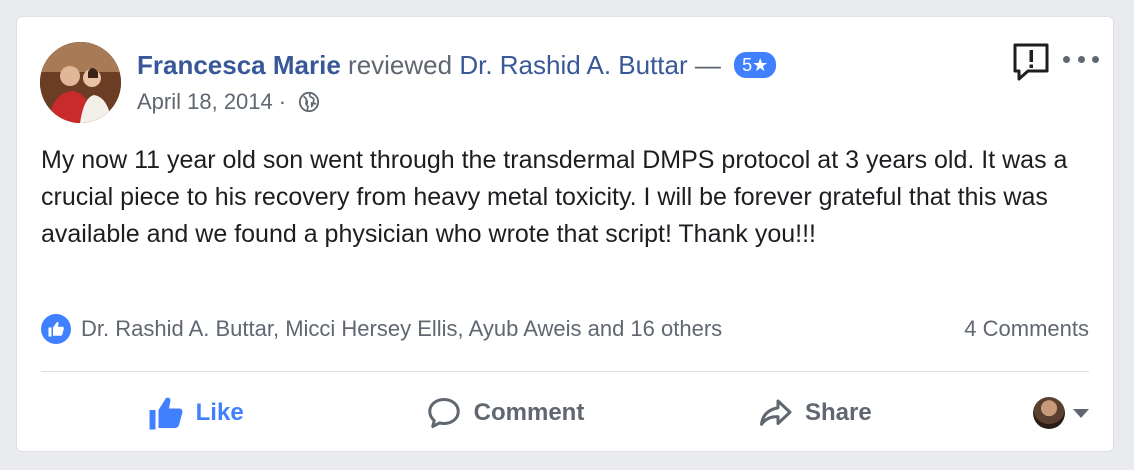  I want to click on share-label: Share, so click(838, 412).